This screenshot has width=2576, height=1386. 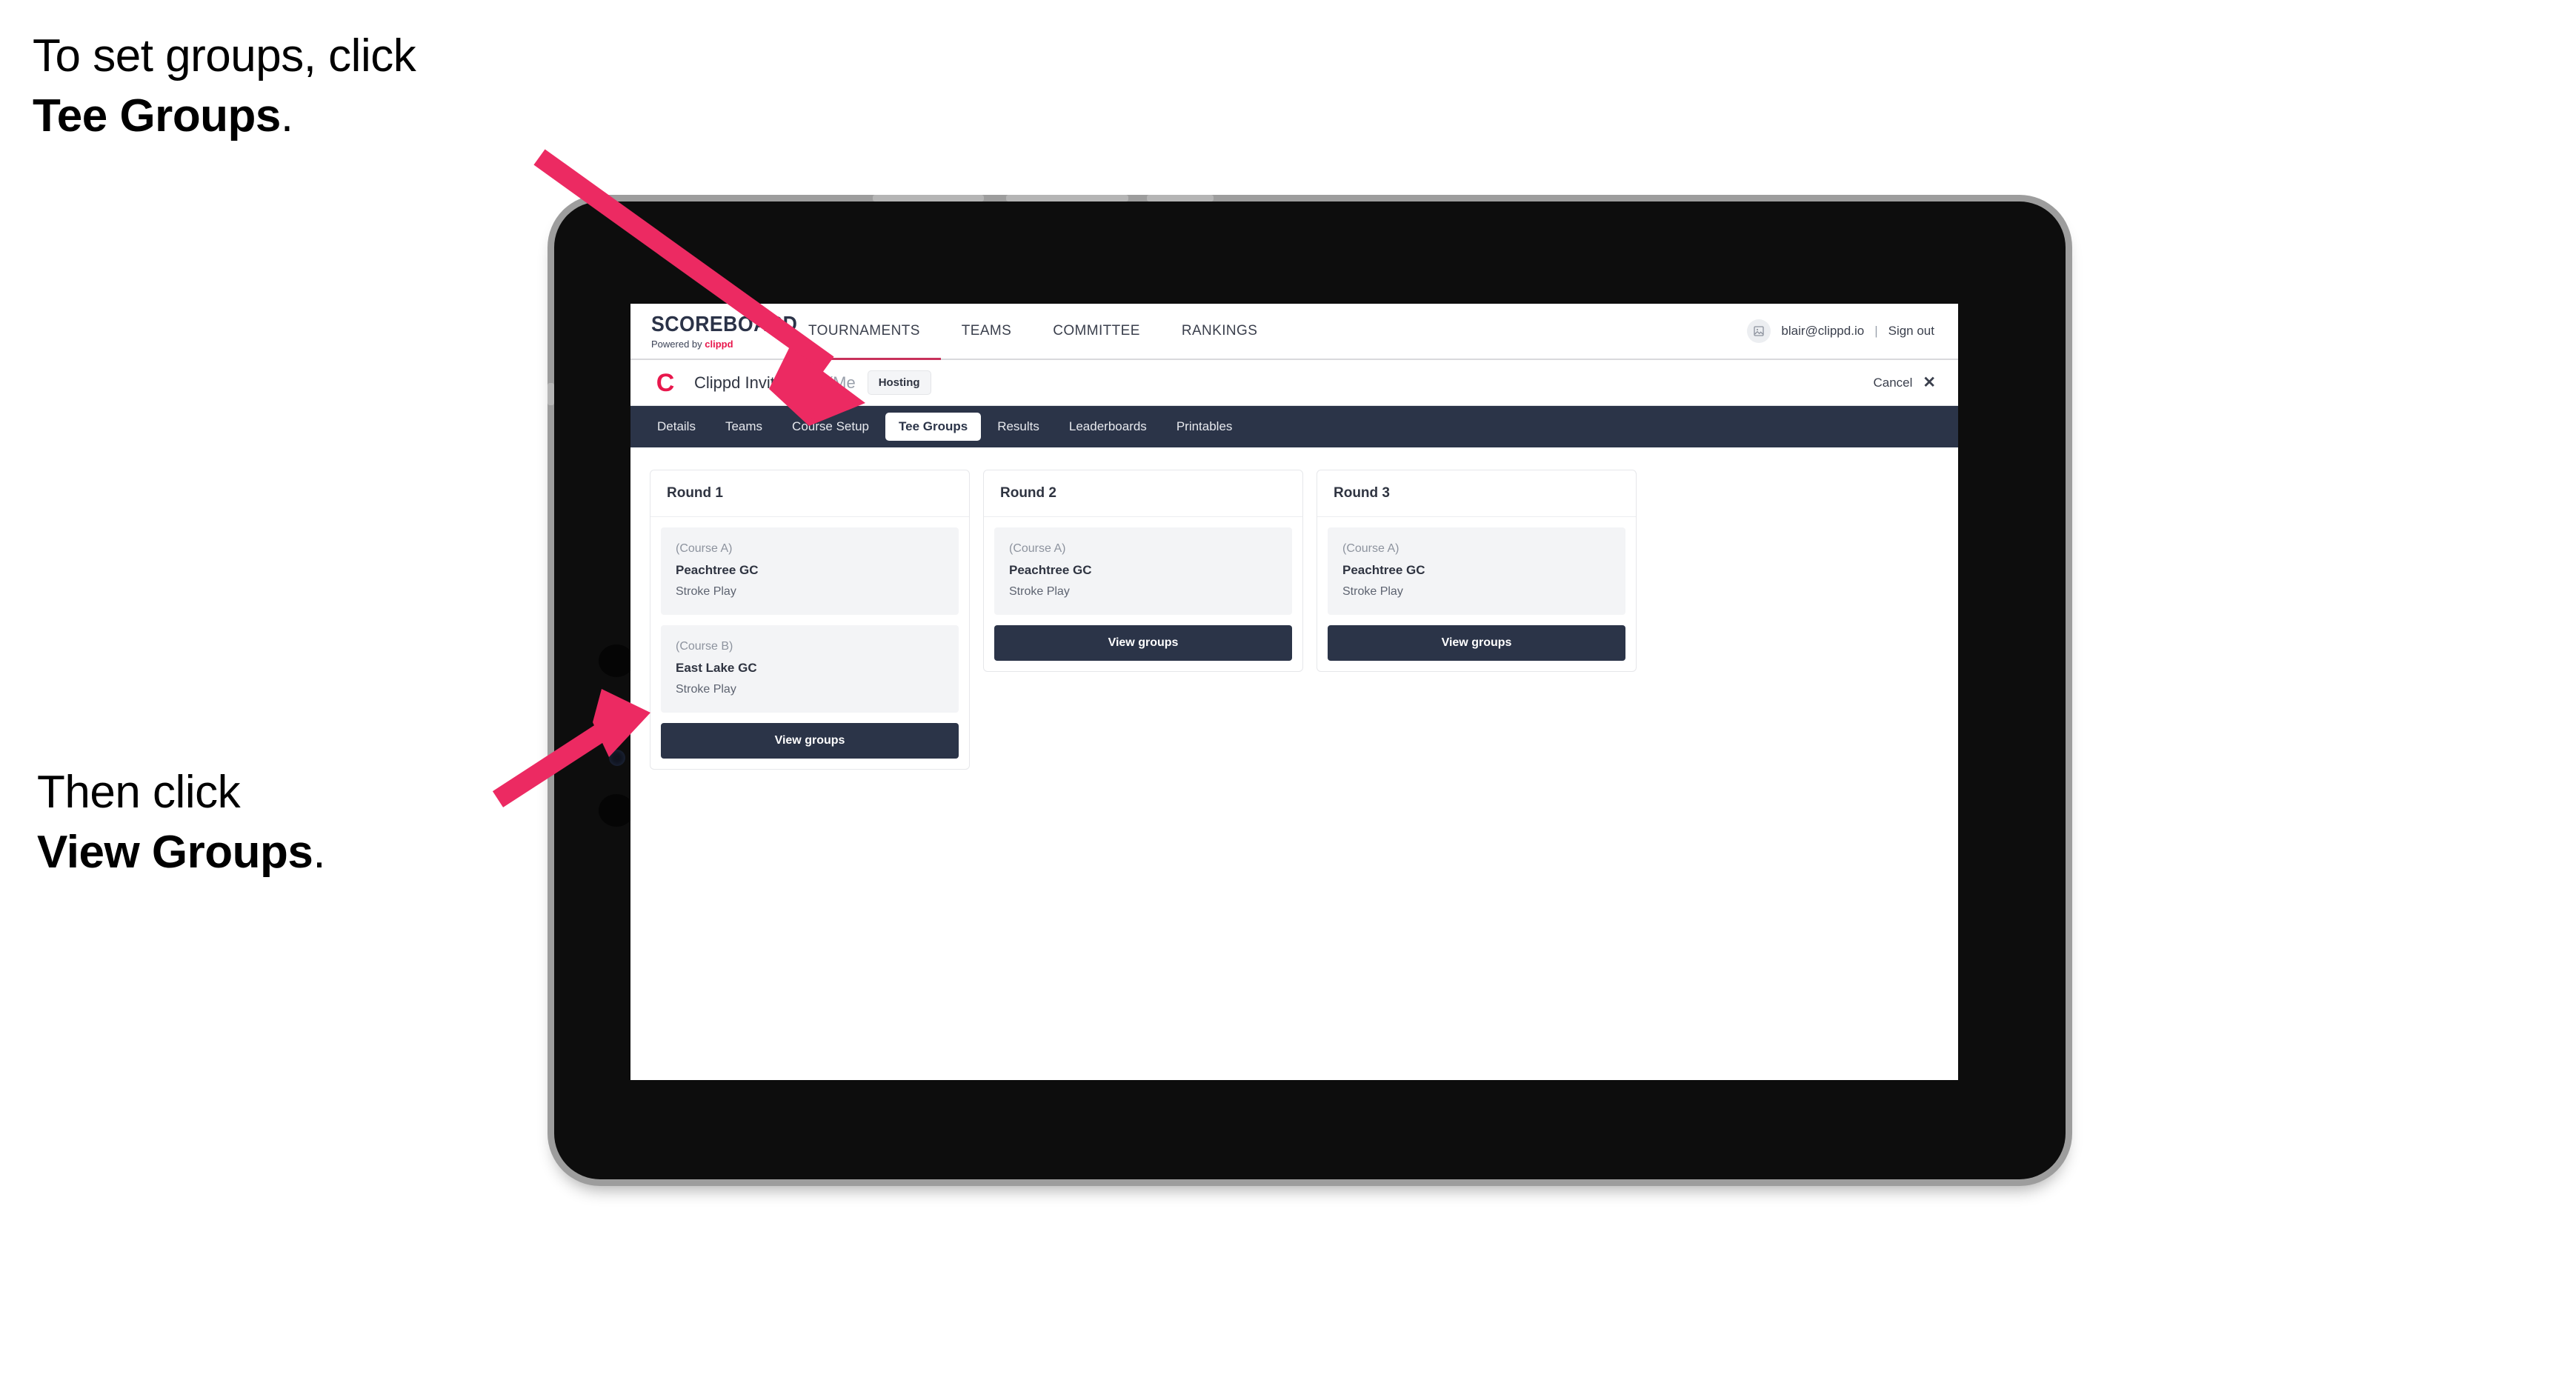 What do you see at coordinates (676, 427) in the screenshot?
I see `tab-details: Details` at bounding box center [676, 427].